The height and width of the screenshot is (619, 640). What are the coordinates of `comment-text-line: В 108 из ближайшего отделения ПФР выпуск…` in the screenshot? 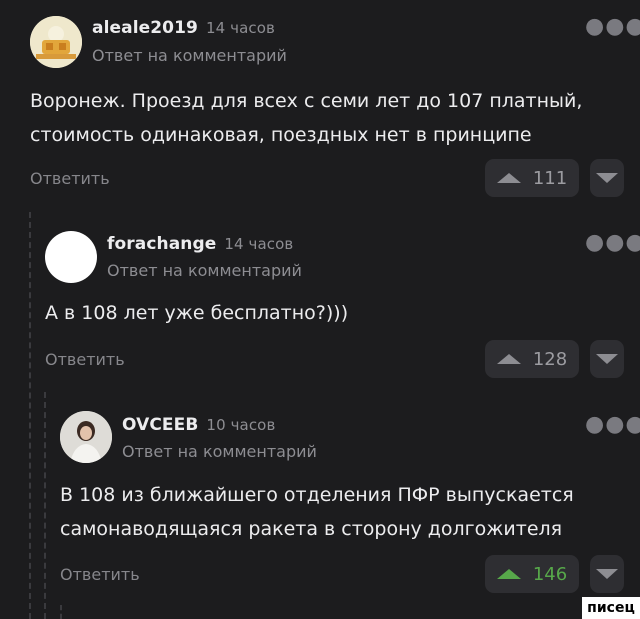 It's located at (317, 495).